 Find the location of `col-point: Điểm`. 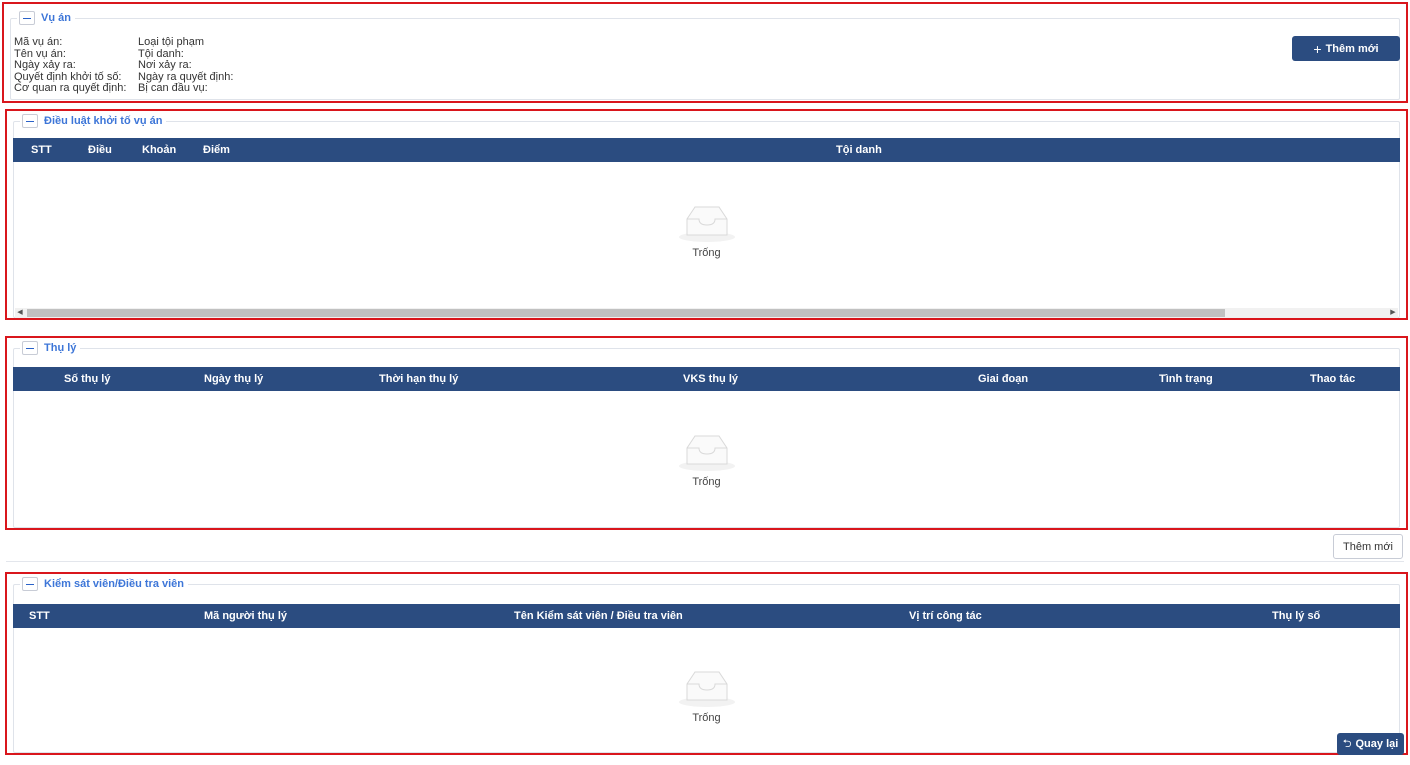

col-point: Điểm is located at coordinates (216, 150).